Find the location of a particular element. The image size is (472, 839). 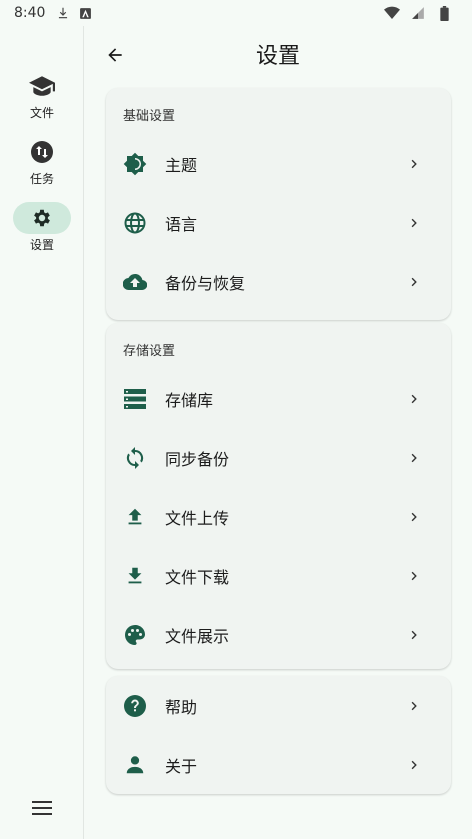

section-title: 基础设置 is located at coordinates (149, 116).